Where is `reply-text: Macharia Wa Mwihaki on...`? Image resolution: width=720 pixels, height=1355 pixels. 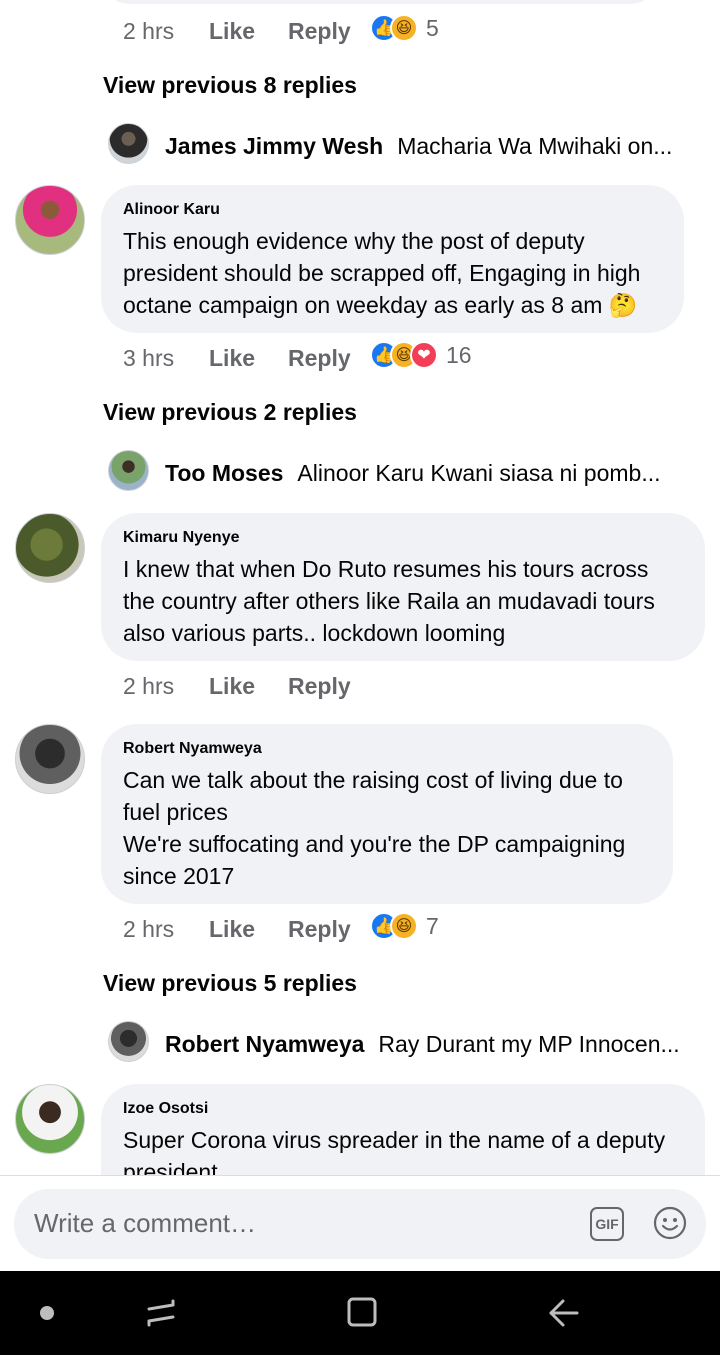 reply-text: Macharia Wa Mwihaki on... is located at coordinates (535, 146).